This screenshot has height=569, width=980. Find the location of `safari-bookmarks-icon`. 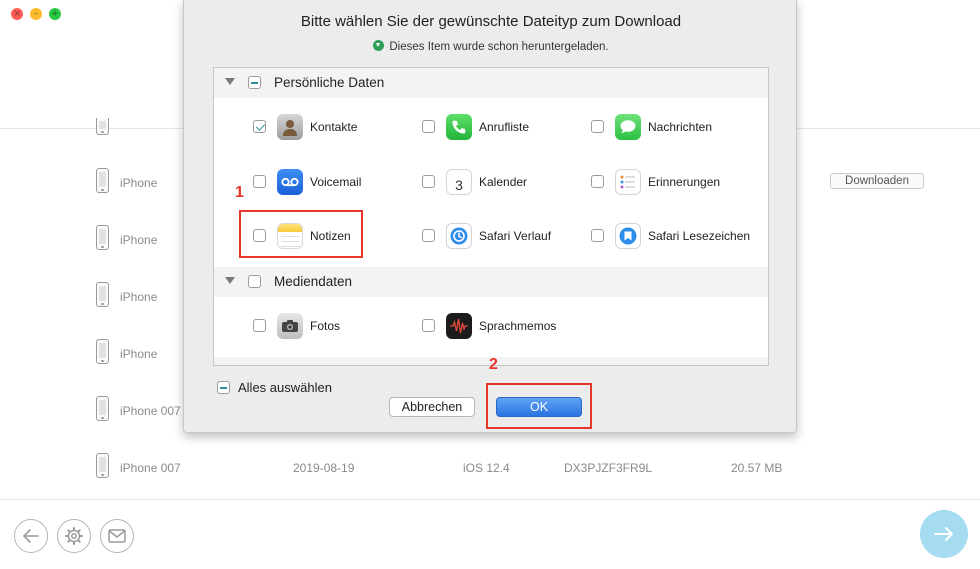

safari-bookmarks-icon is located at coordinates (628, 236).